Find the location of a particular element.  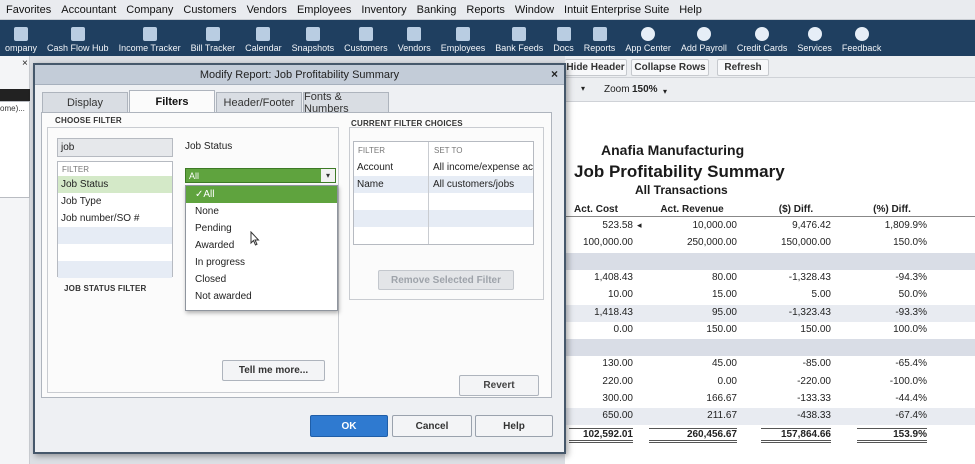

toolbar-cash-flow-hub-button: Cash Flow Hub is located at coordinates (78, 38).